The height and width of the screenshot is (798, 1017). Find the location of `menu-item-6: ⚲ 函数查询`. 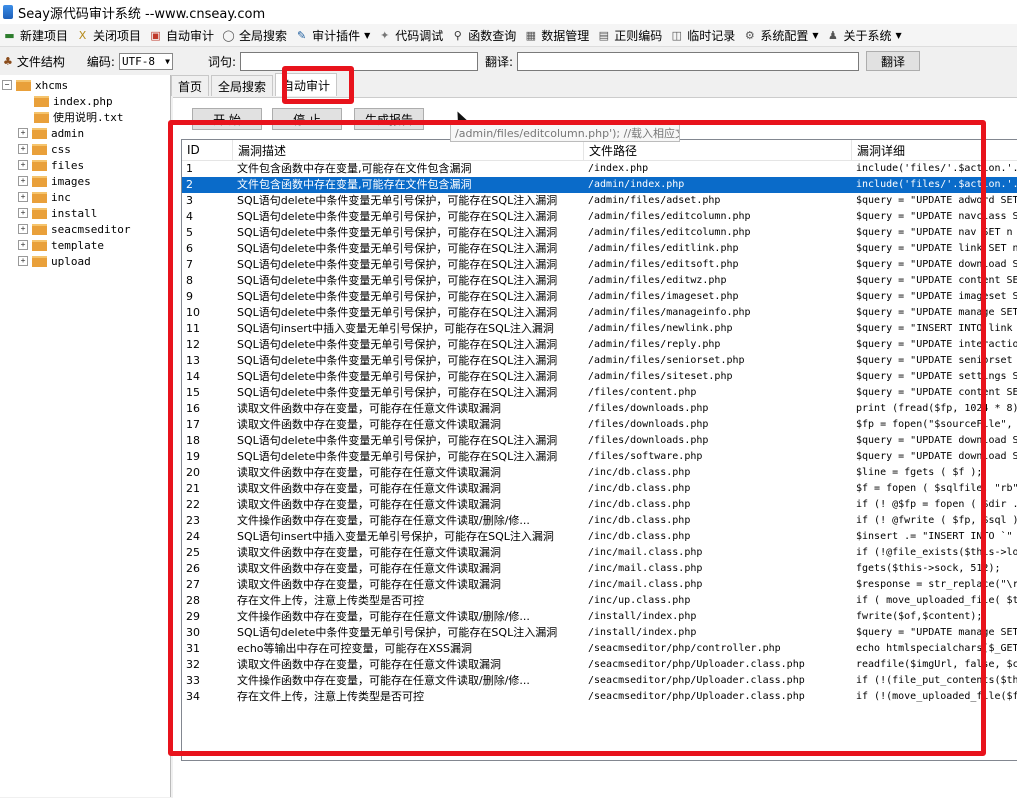

menu-item-6: ⚲ 函数查询 is located at coordinates (484, 35).